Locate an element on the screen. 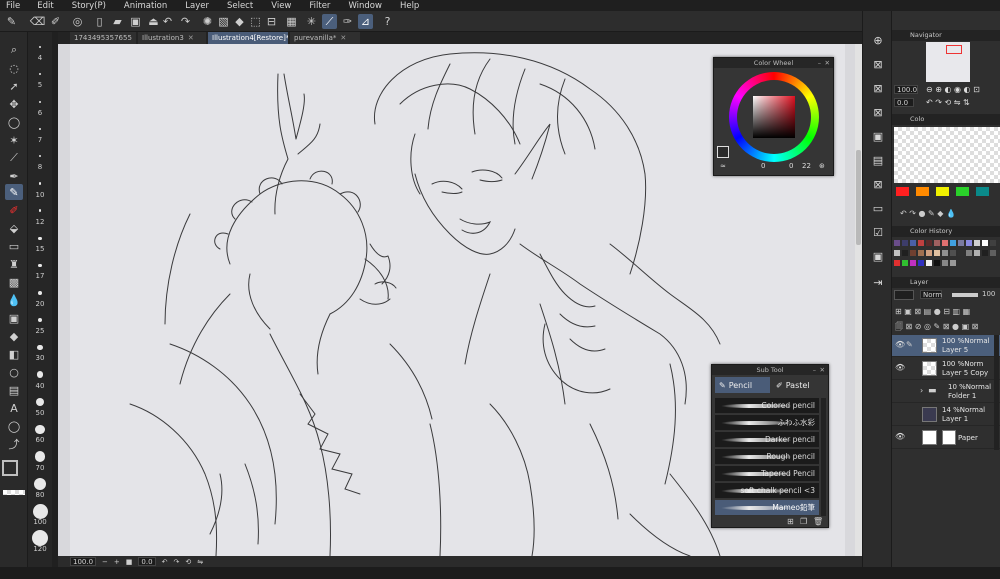 The image size is (1000, 579). transparent-color-swatch is located at coordinates (14, 492).